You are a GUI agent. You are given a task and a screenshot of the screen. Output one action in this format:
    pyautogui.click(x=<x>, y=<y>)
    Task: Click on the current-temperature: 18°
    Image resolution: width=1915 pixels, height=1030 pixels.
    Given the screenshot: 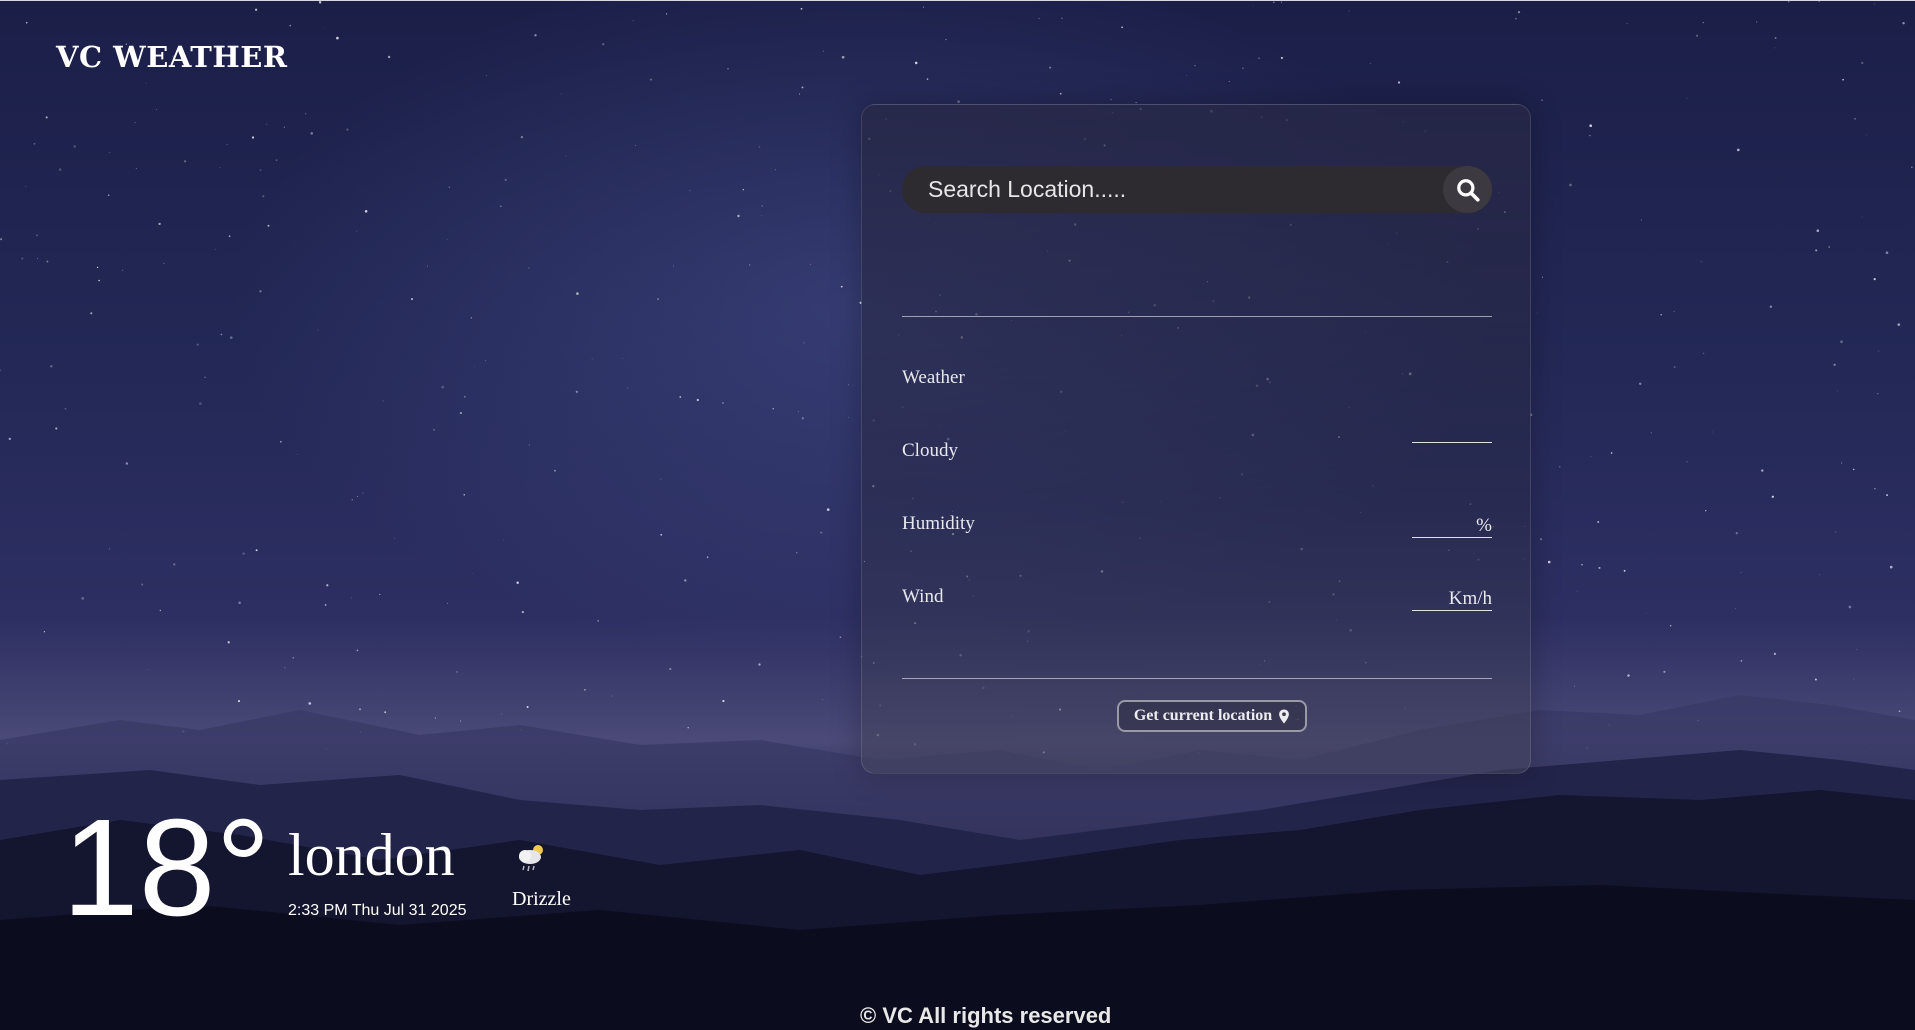 What is the action you would take?
    pyautogui.click(x=166, y=868)
    